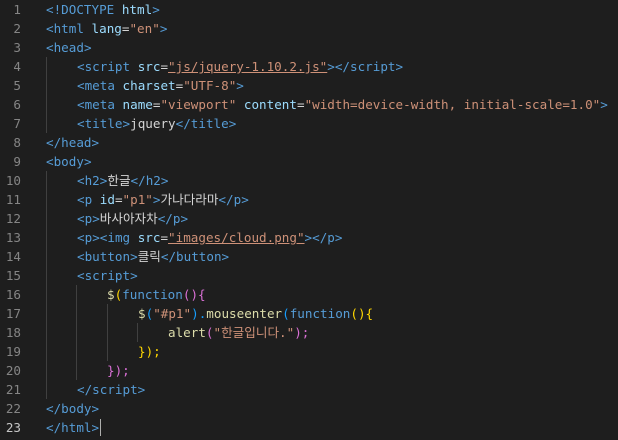  Describe the element at coordinates (17, 47) in the screenshot. I see `line-number: 3` at that location.